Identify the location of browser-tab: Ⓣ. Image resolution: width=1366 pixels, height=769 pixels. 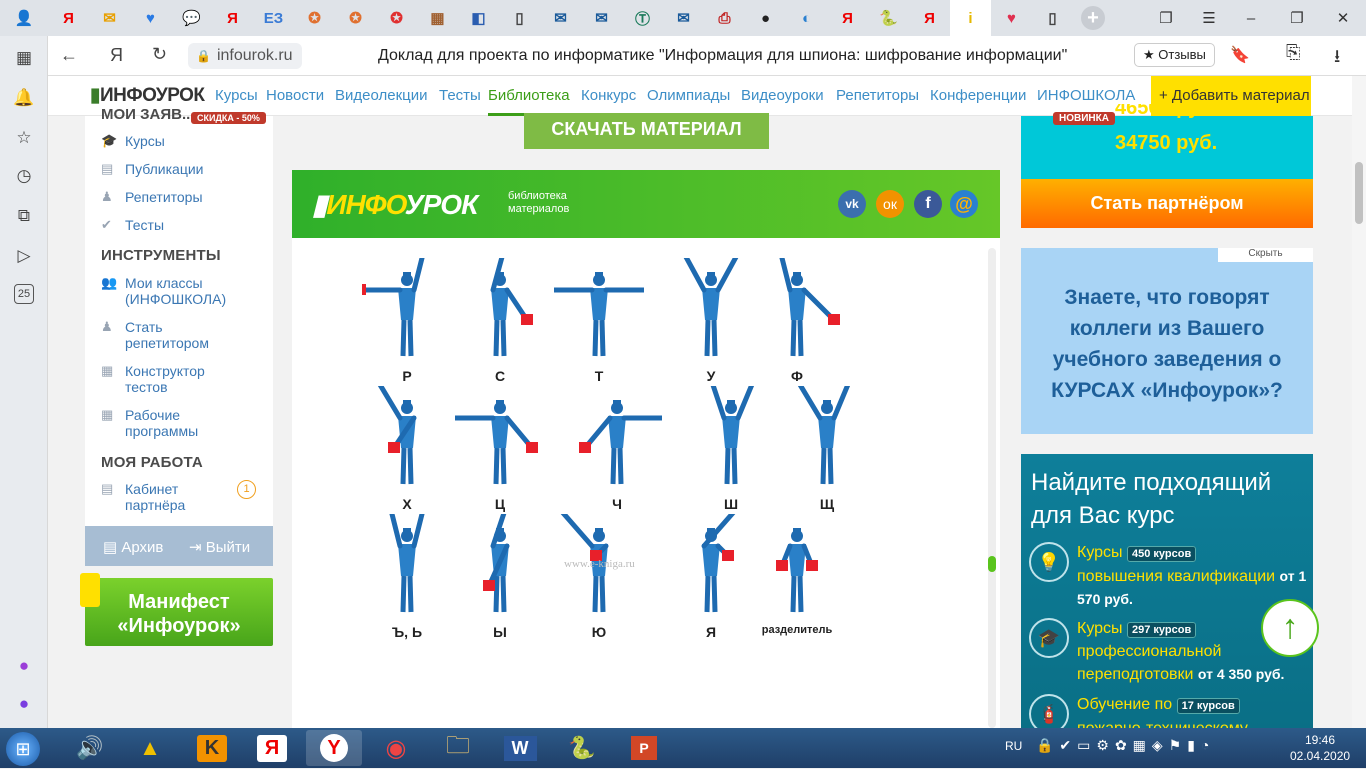
(642, 18).